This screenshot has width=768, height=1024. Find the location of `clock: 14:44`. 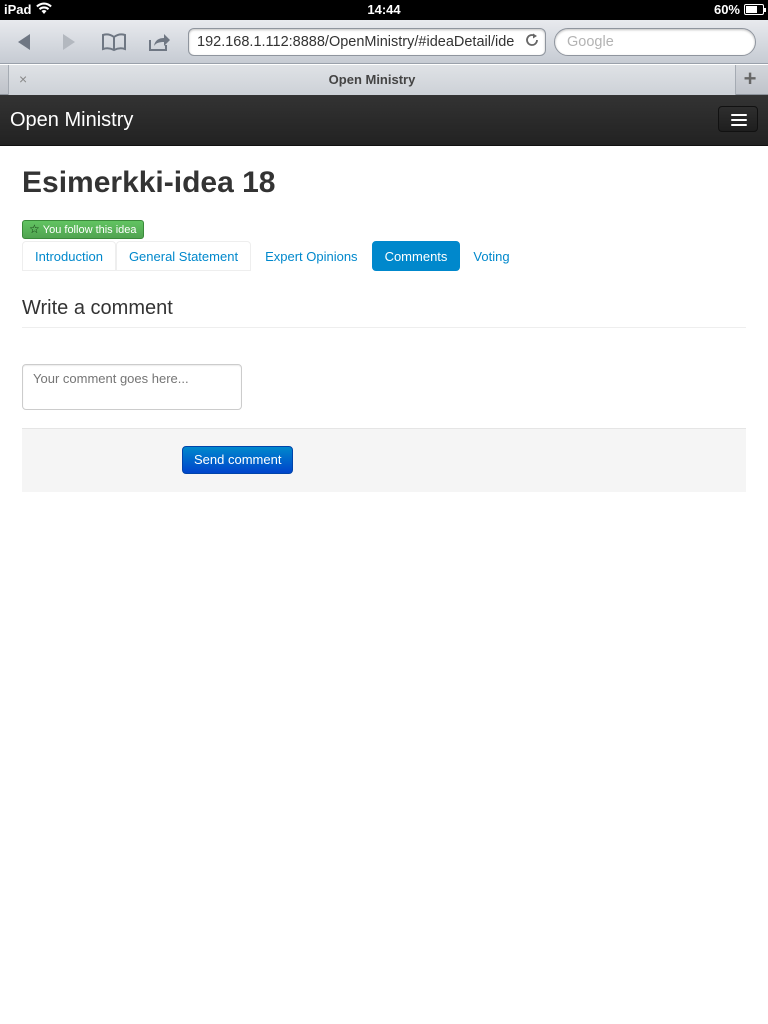

clock: 14:44 is located at coordinates (384, 9).